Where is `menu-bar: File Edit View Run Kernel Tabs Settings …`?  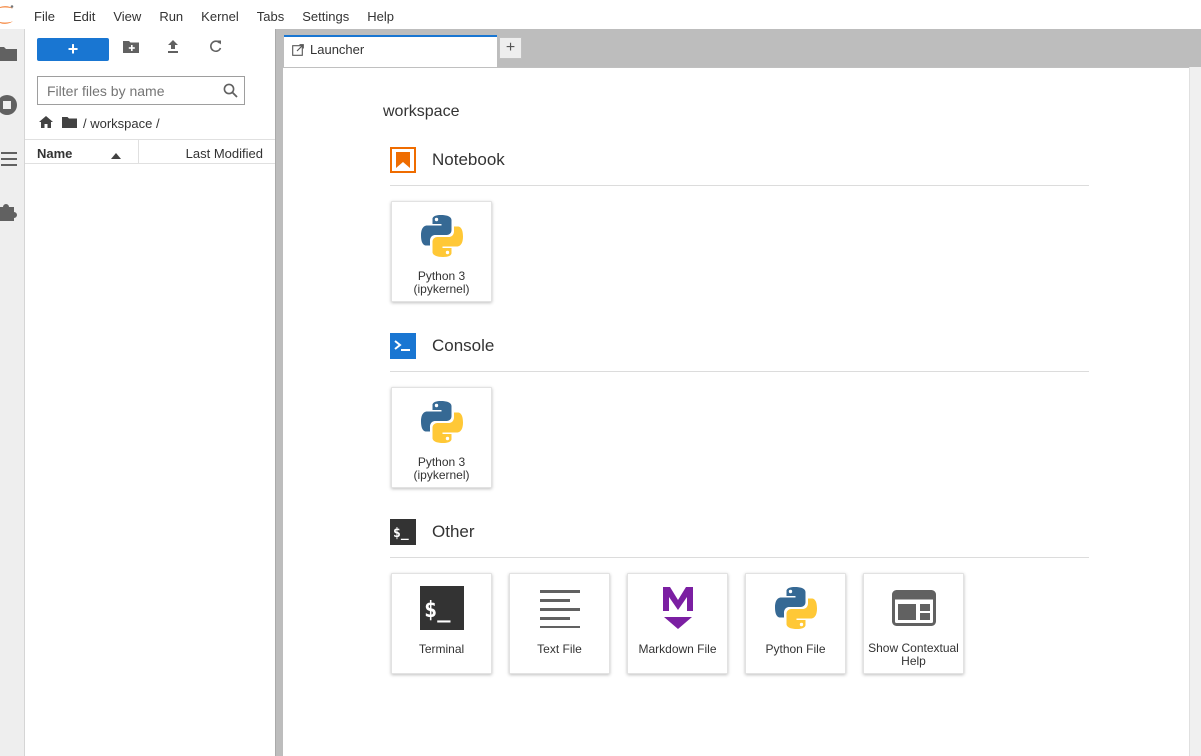 menu-bar: File Edit View Run Kernel Tabs Settings … is located at coordinates (600, 14).